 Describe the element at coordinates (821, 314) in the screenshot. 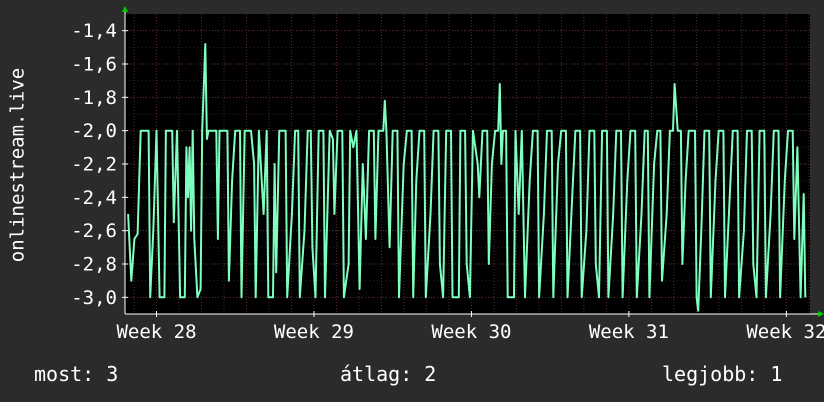

I see `x-axis-arrow` at that location.